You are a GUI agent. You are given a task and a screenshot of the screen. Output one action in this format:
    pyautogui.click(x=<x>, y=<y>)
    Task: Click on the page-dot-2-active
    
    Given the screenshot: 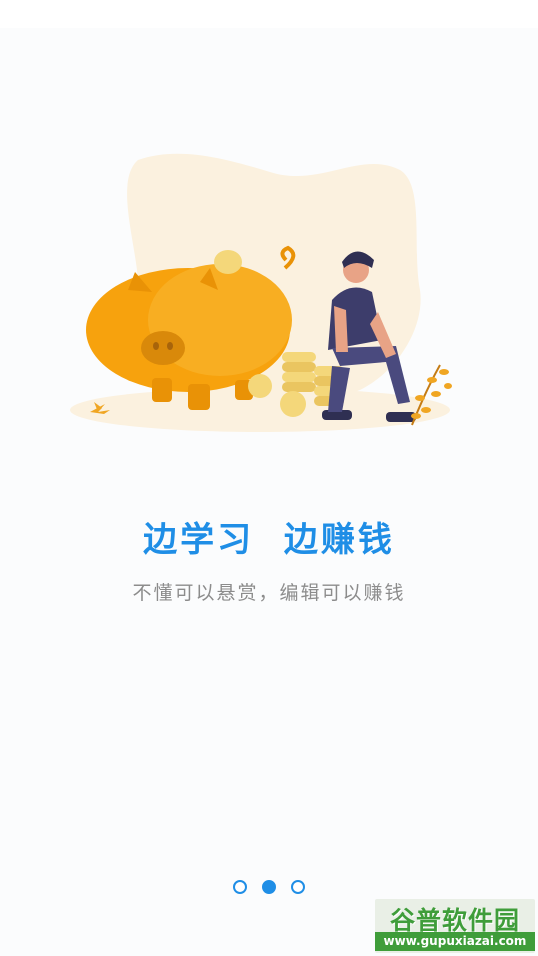 What is the action you would take?
    pyautogui.click(x=269, y=887)
    